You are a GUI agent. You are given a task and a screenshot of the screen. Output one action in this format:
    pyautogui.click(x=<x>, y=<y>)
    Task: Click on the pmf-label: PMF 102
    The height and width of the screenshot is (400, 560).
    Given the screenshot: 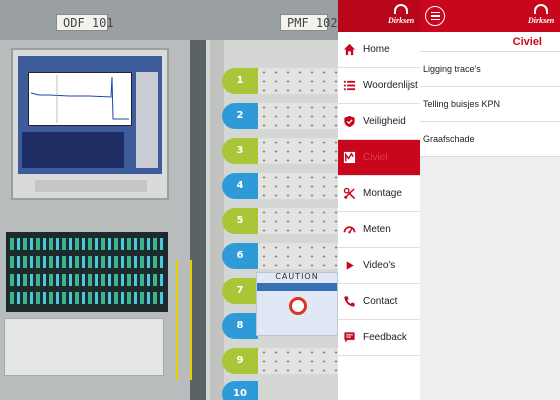 What is the action you would take?
    pyautogui.click(x=309, y=22)
    